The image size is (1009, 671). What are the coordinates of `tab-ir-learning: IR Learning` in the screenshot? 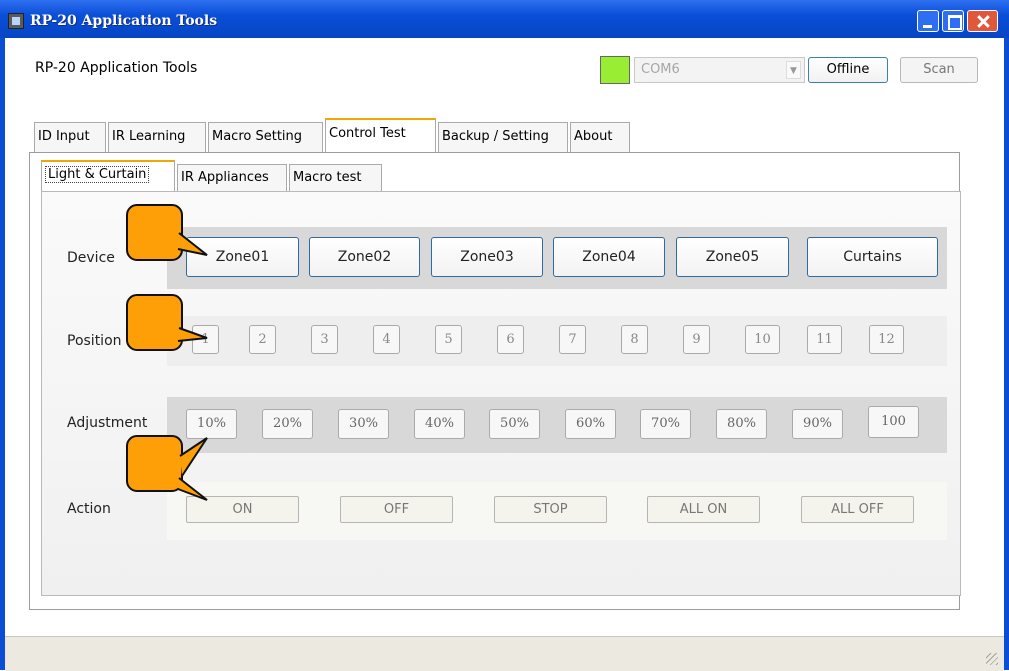 It's located at (157, 137).